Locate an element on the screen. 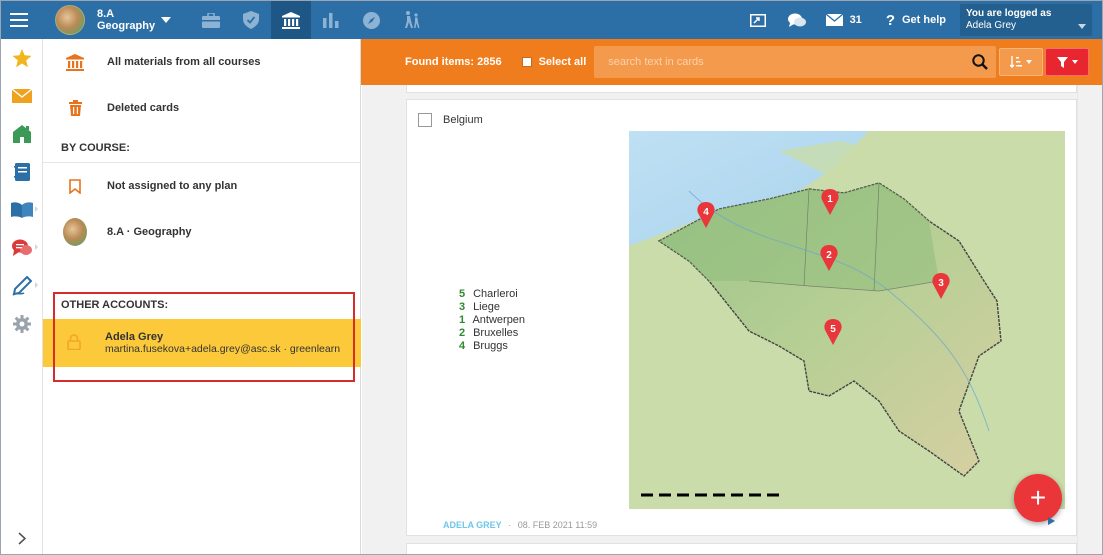 Image resolution: width=1103 pixels, height=555 pixels. help-label: Get help is located at coordinates (923, 20).